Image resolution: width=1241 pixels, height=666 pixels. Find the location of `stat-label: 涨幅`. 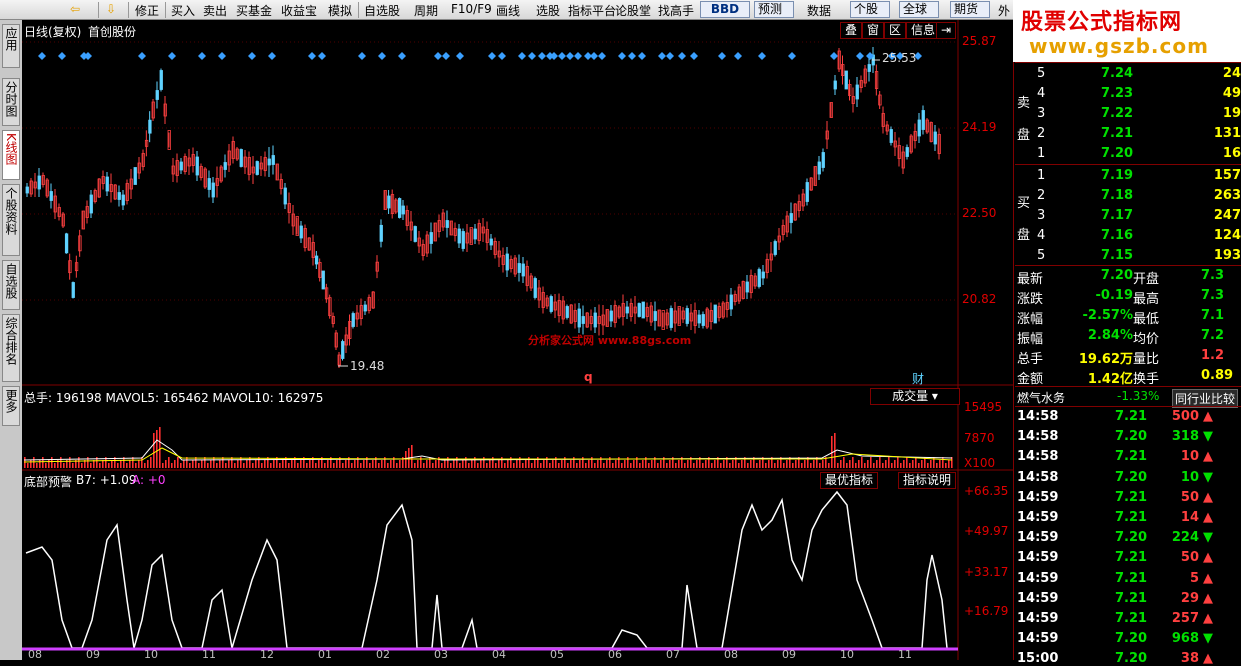

stat-label: 涨幅 is located at coordinates (1030, 319).